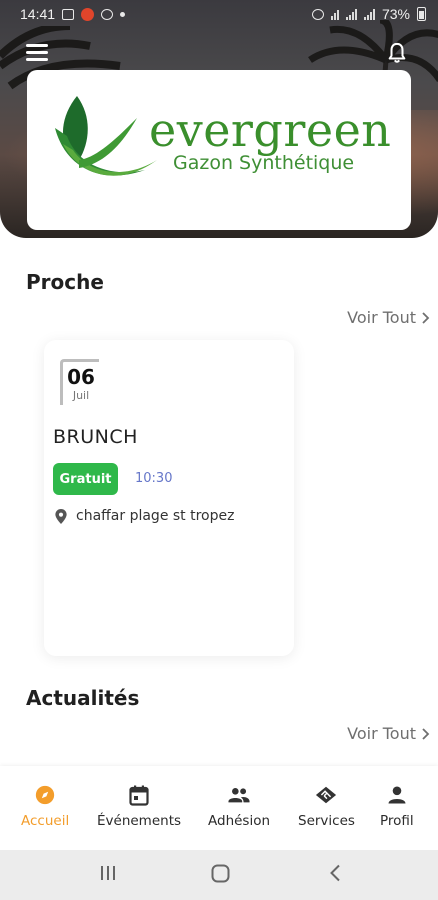 This screenshot has height=900, width=438. I want to click on battery-percent: 73%, so click(395, 14).